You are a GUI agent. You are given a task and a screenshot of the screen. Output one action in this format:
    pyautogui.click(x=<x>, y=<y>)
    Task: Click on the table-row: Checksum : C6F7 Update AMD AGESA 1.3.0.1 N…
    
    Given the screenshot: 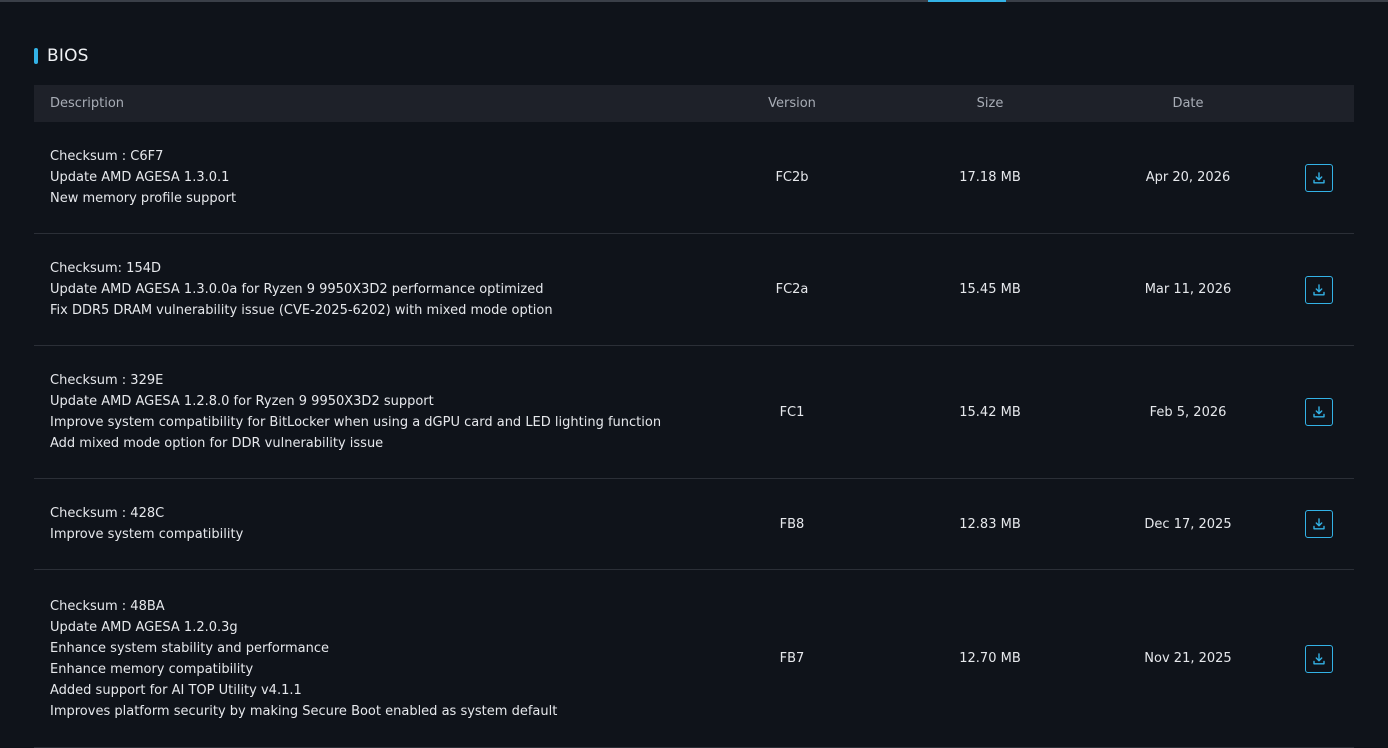 What is the action you would take?
    pyautogui.click(x=694, y=178)
    